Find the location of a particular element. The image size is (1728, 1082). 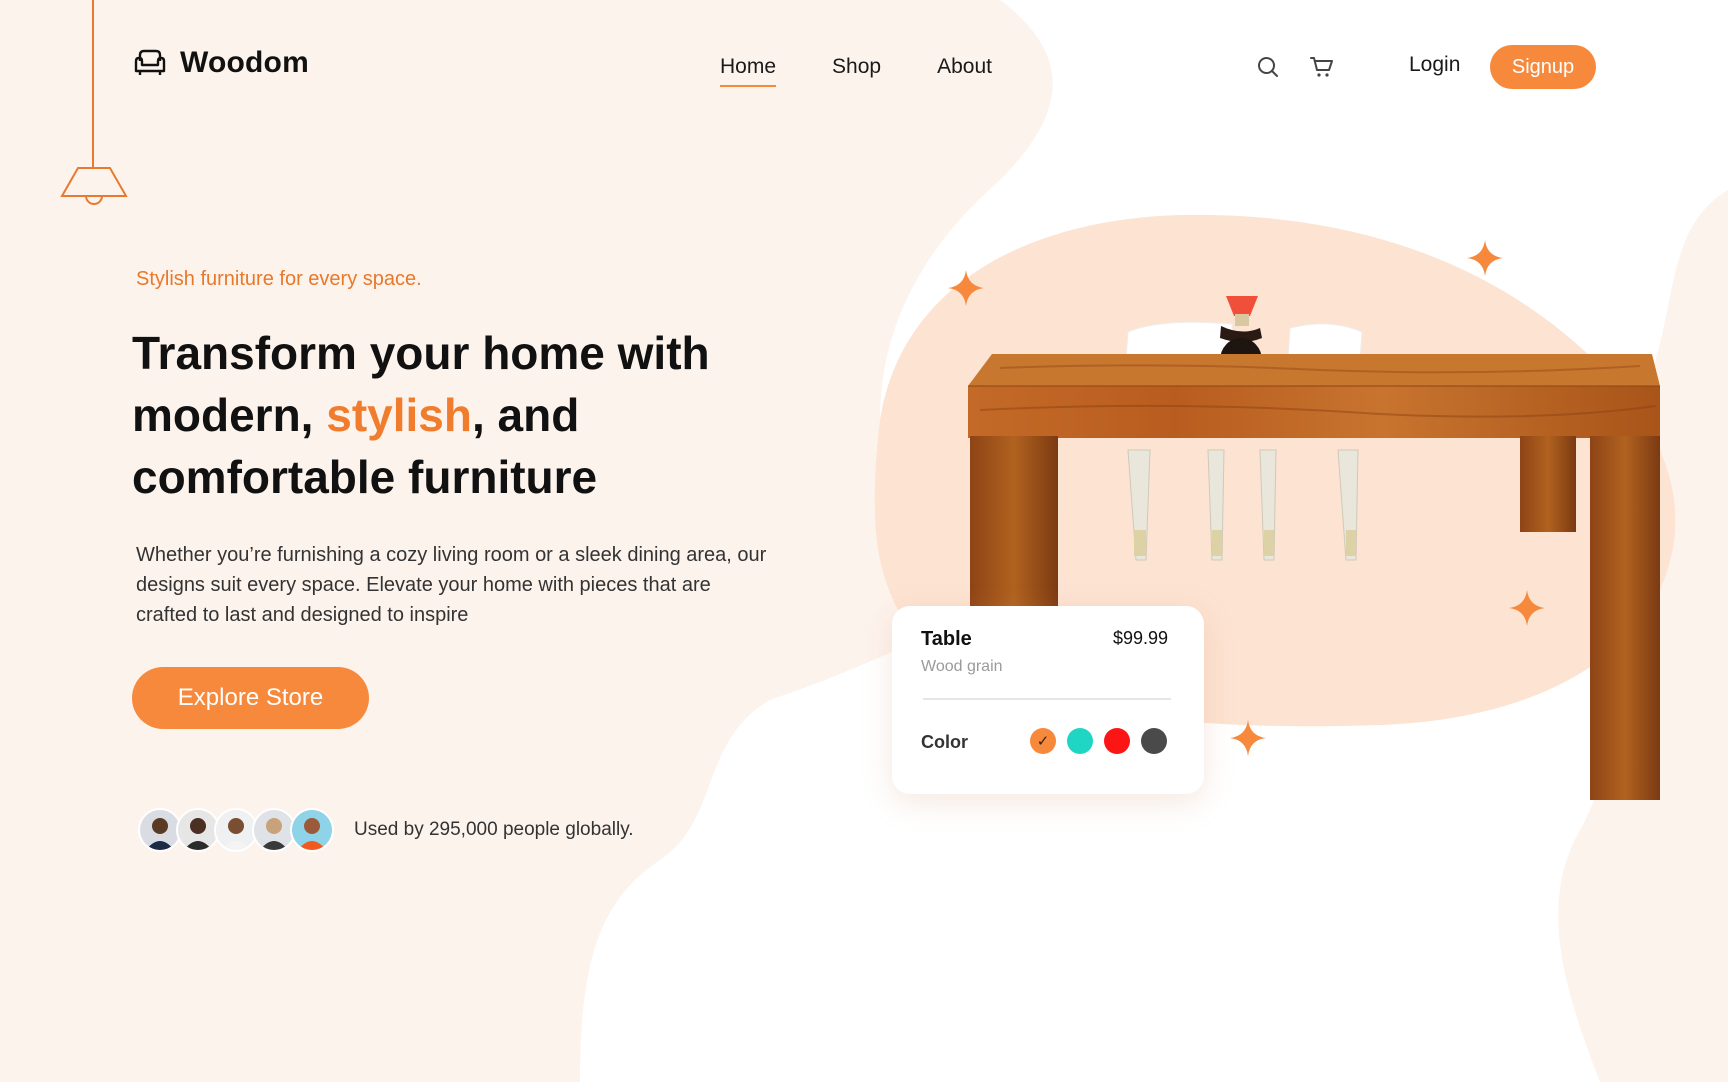

checkmark-icon: ✓ is located at coordinates (1043, 741).